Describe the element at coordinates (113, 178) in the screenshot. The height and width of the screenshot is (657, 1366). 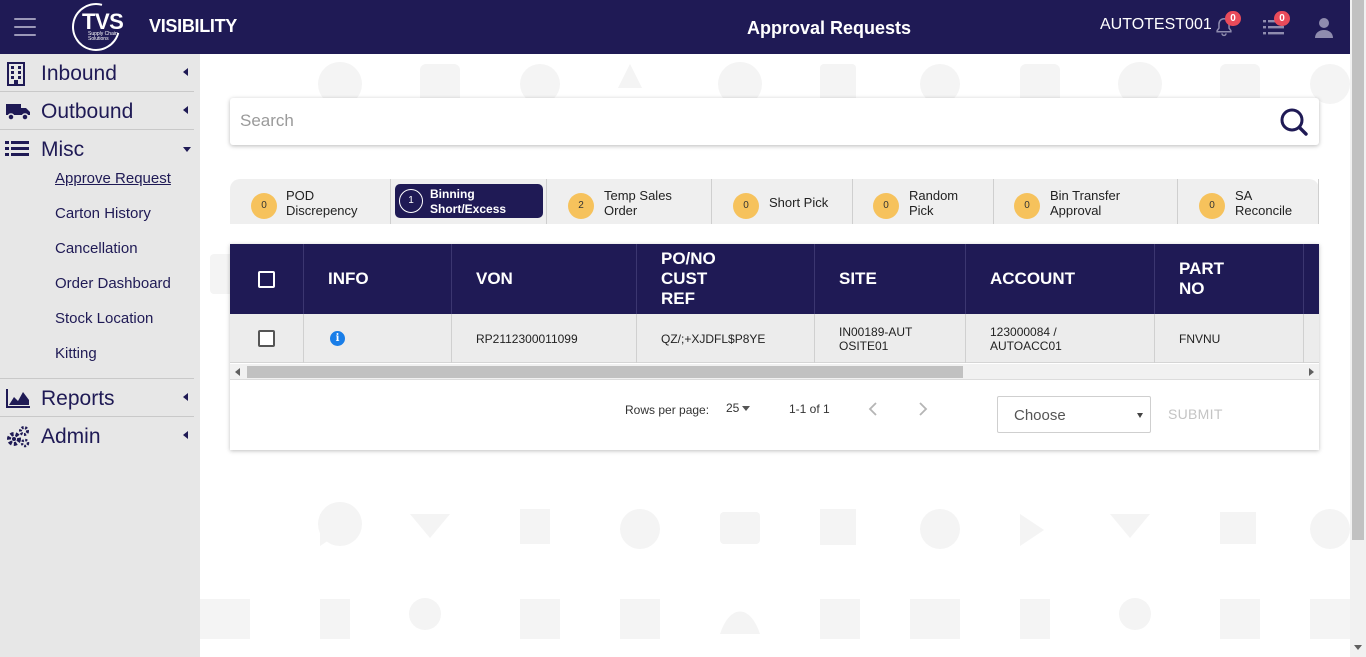
I see `sidebar-item-approve-request: Approve Request` at that location.